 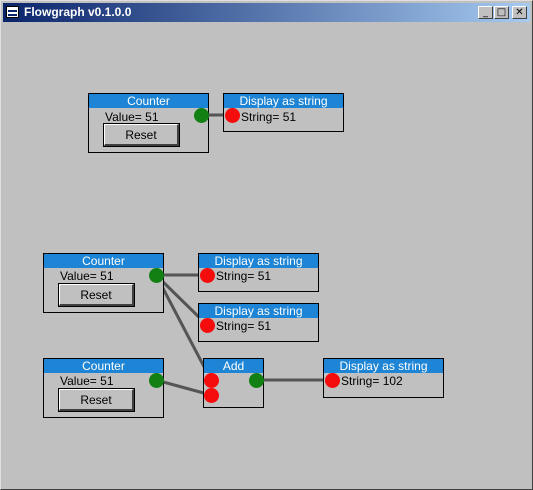 I want to click on maximize-button: □, so click(x=501, y=12).